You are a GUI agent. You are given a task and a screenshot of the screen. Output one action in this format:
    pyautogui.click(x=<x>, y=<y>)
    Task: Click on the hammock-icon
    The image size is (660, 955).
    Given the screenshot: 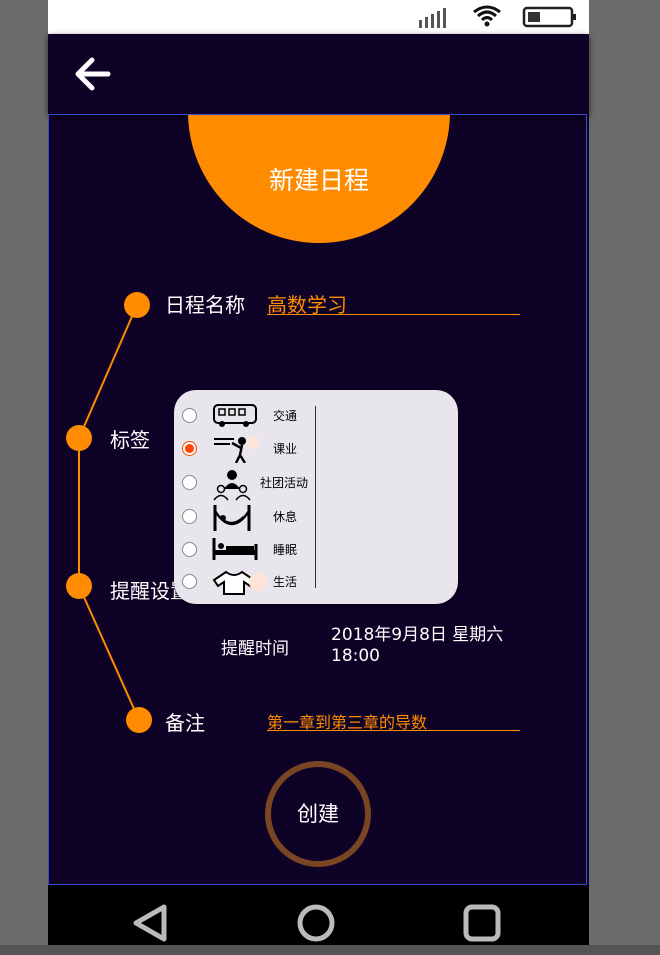 What is the action you would take?
    pyautogui.click(x=232, y=518)
    